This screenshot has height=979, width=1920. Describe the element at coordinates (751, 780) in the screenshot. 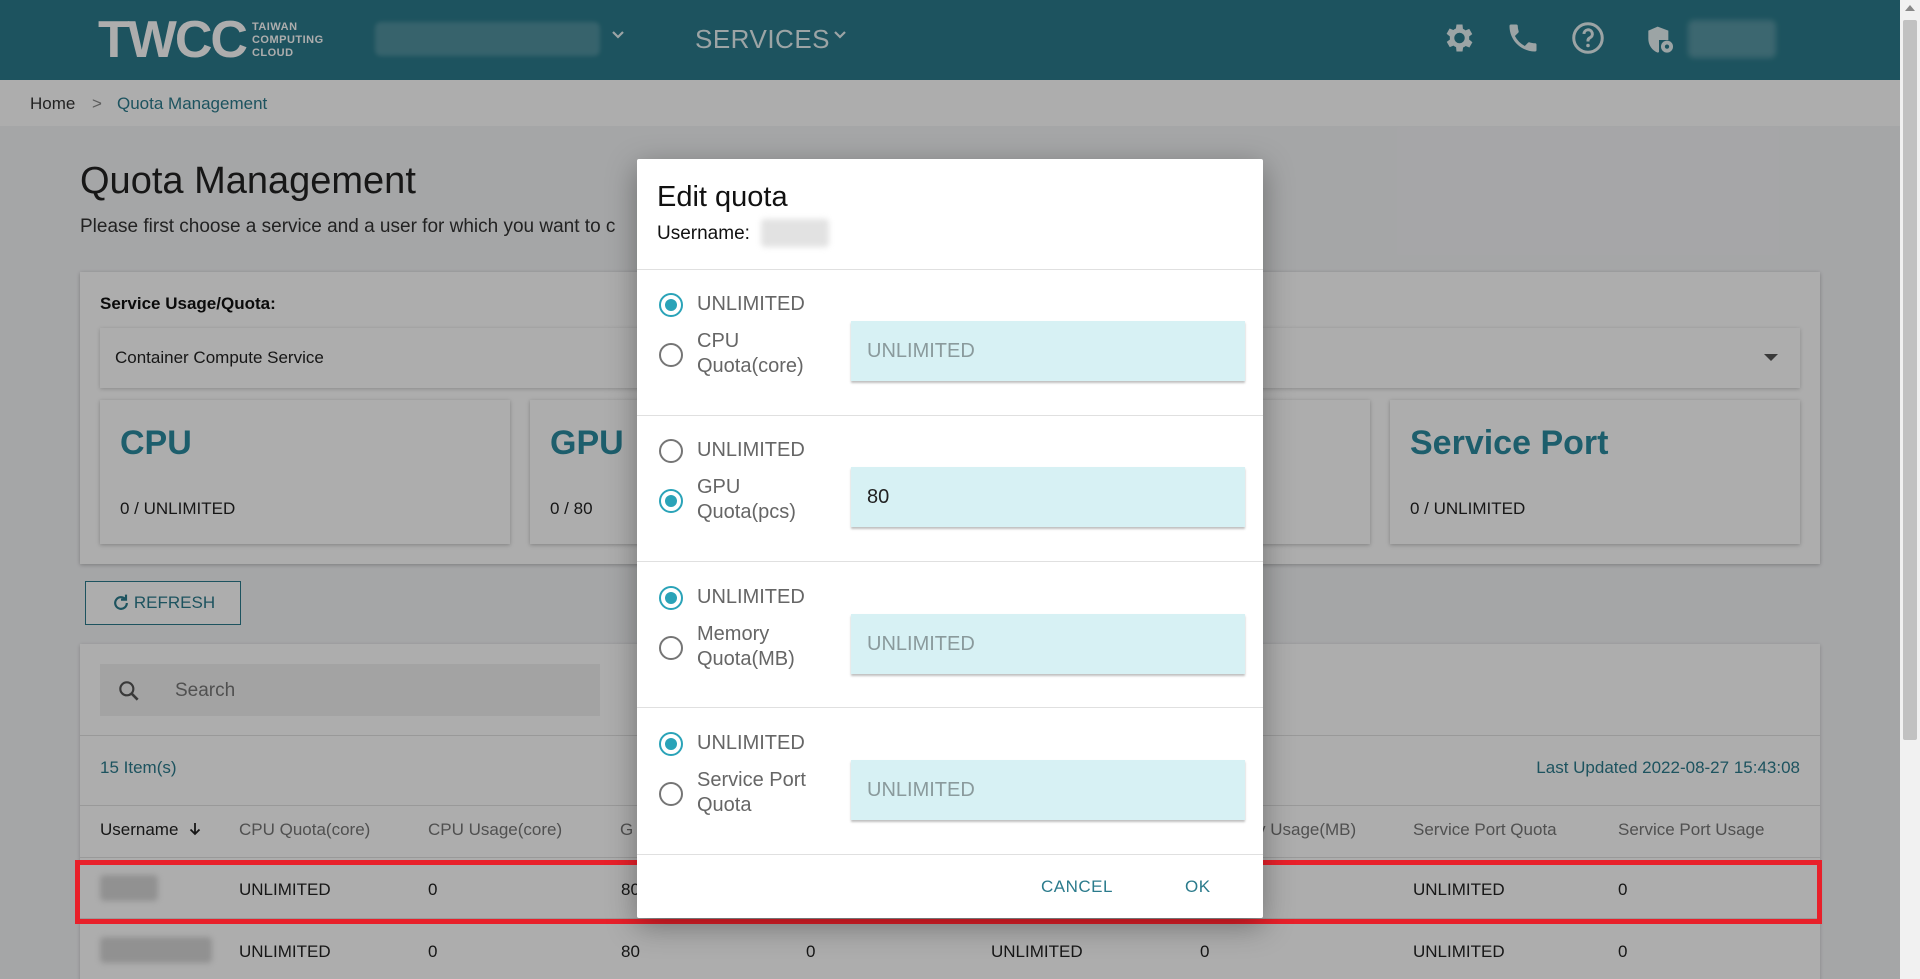

I see `label-line: Service Port` at that location.